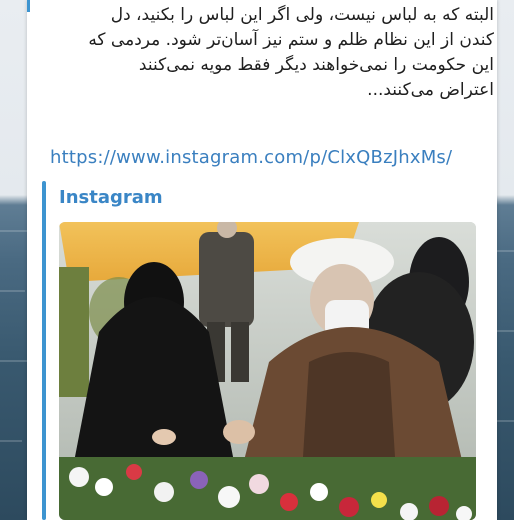  What do you see at coordinates (111, 197) in the screenshot?
I see `link-preview-site-name: Instagram` at bounding box center [111, 197].